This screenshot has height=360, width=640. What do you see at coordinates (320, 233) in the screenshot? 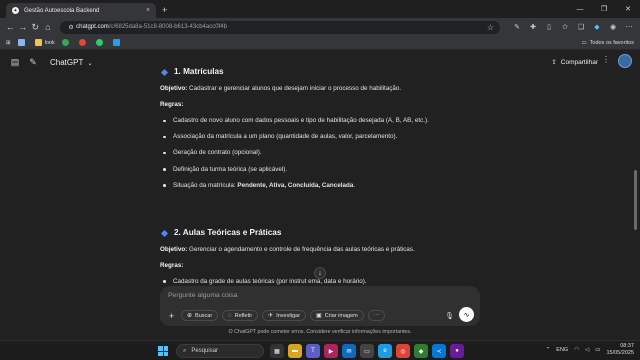
I see `section-heading: 2. Aulas Teóricas e Práticas` at bounding box center [320, 233].